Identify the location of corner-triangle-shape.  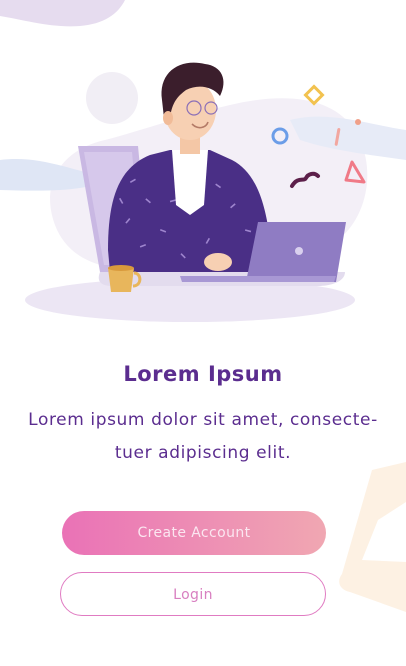
(372, 537).